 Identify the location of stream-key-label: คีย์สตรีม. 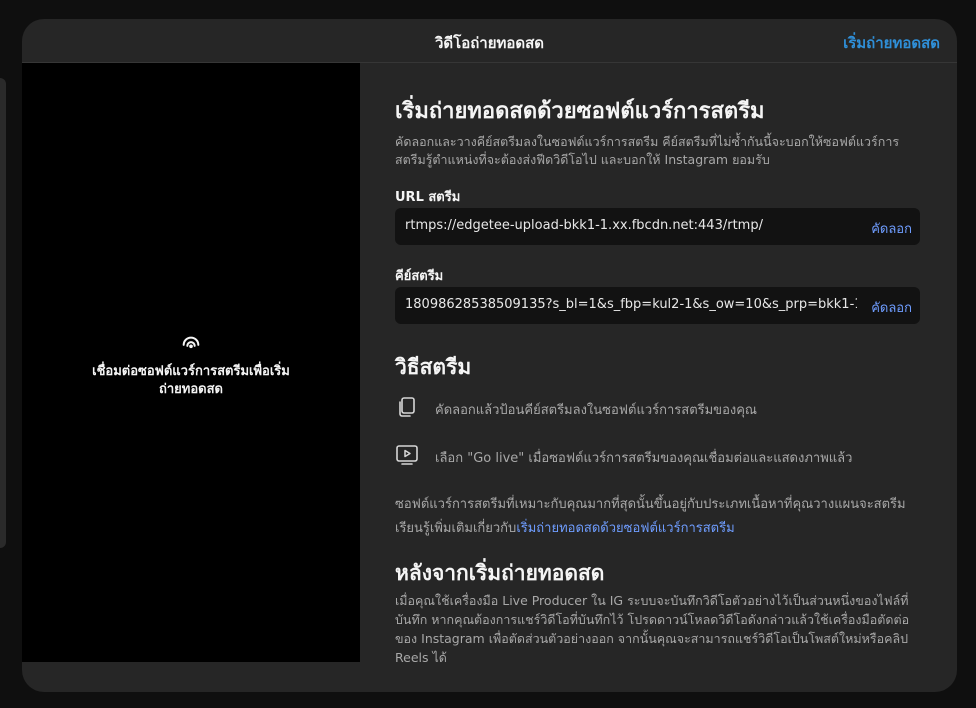
(419, 276).